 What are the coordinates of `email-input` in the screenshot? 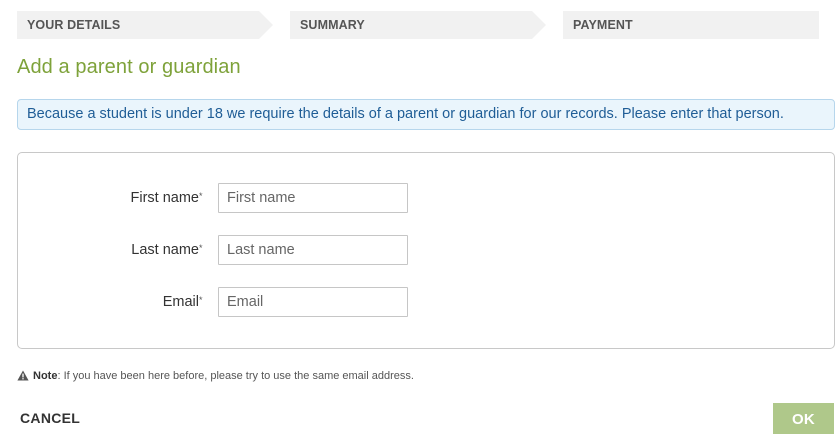 It's located at (313, 302).